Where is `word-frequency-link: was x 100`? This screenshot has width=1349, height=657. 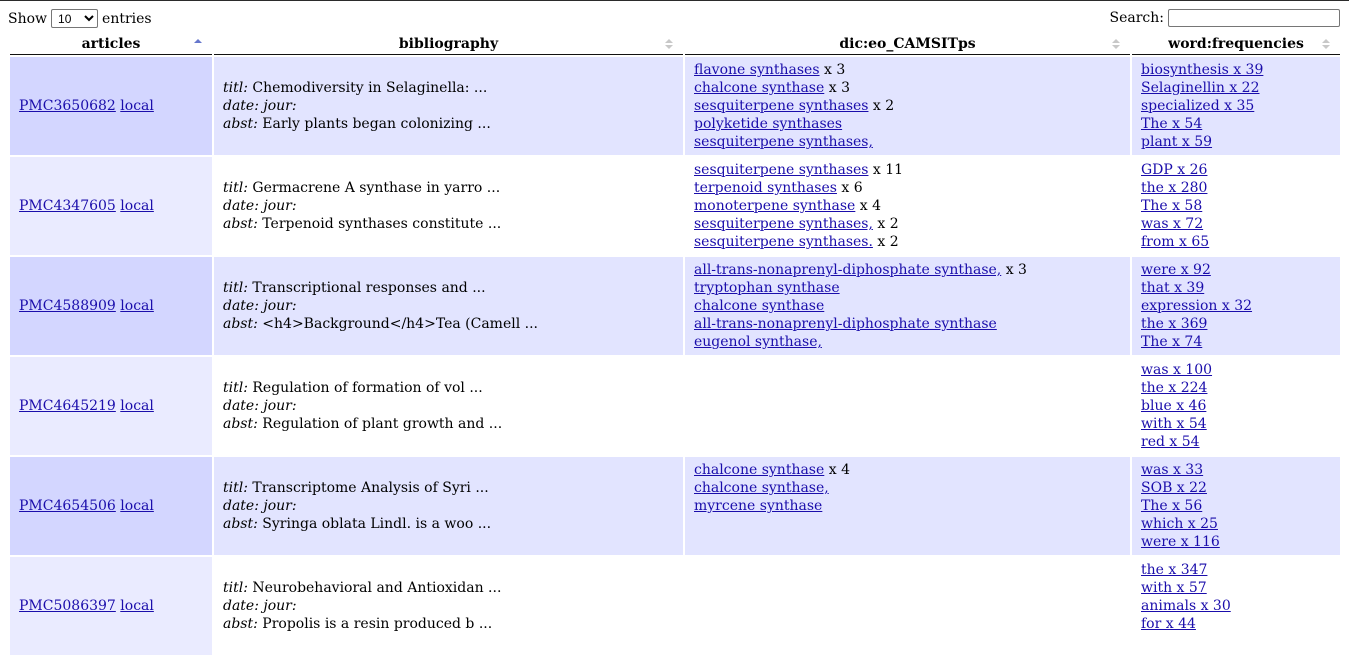
word-frequency-link: was x 100 is located at coordinates (1176, 370).